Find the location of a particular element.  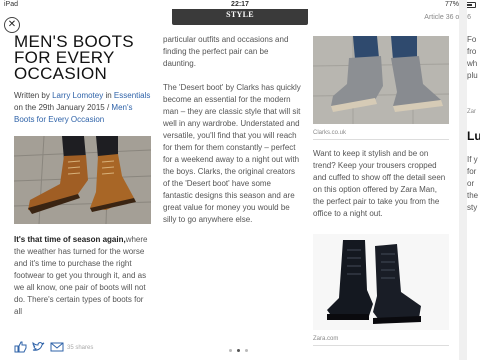

col4-lines: Fo fro wh plu Zar Lu If y for or the sty is located at coordinates (473, 124).